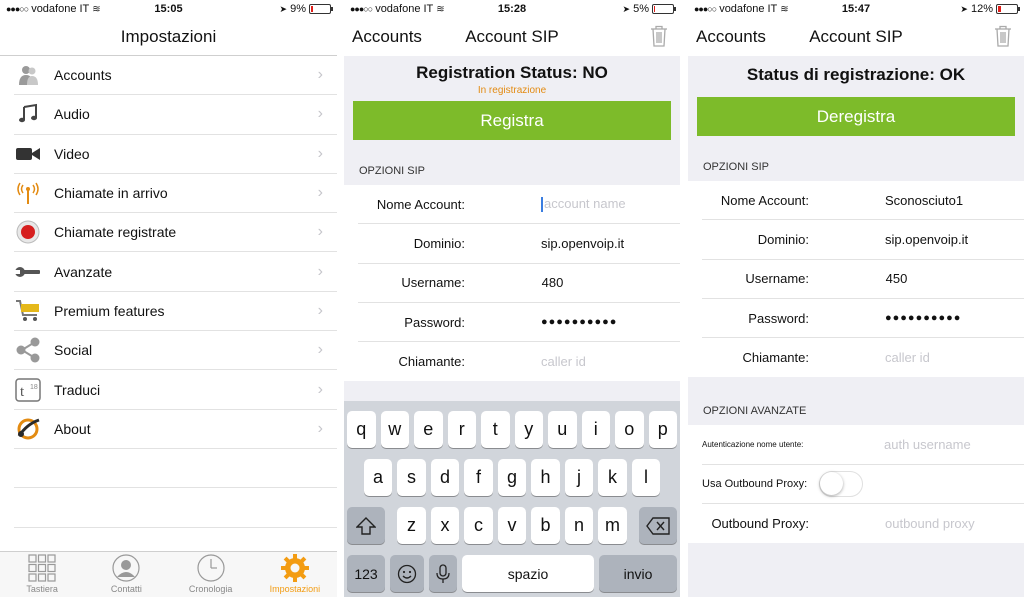  I want to click on nav-bar: Accounts Account SIP, so click(856, 37).